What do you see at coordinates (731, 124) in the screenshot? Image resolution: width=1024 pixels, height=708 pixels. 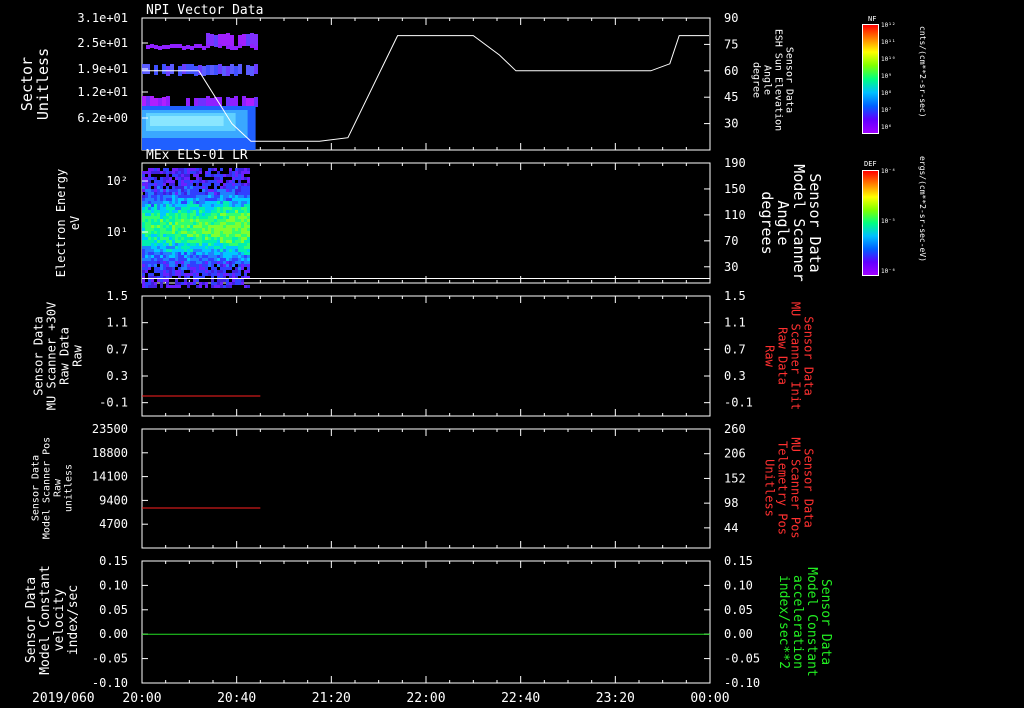 I see `right-tick-label: 30` at bounding box center [731, 124].